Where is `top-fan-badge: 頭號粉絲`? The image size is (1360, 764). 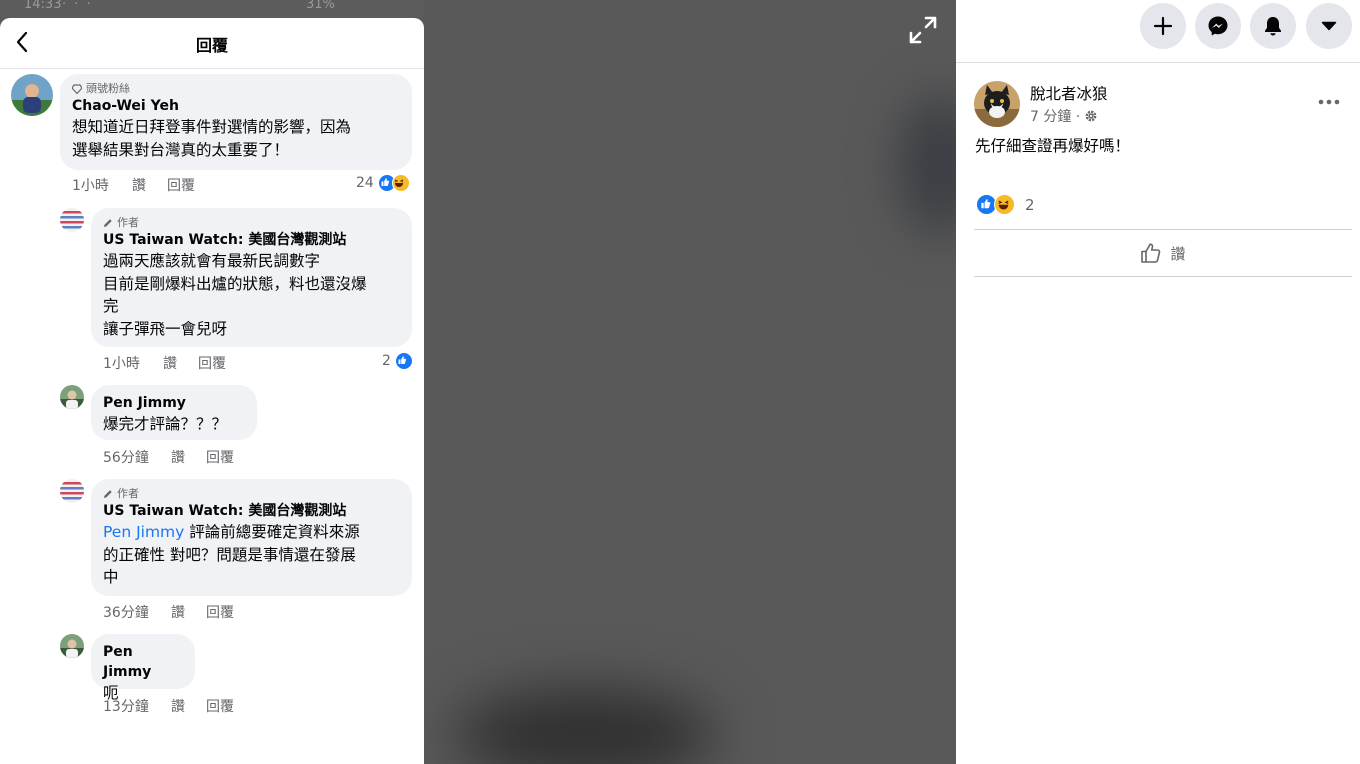
top-fan-badge: 頭號粉絲 is located at coordinates (236, 89).